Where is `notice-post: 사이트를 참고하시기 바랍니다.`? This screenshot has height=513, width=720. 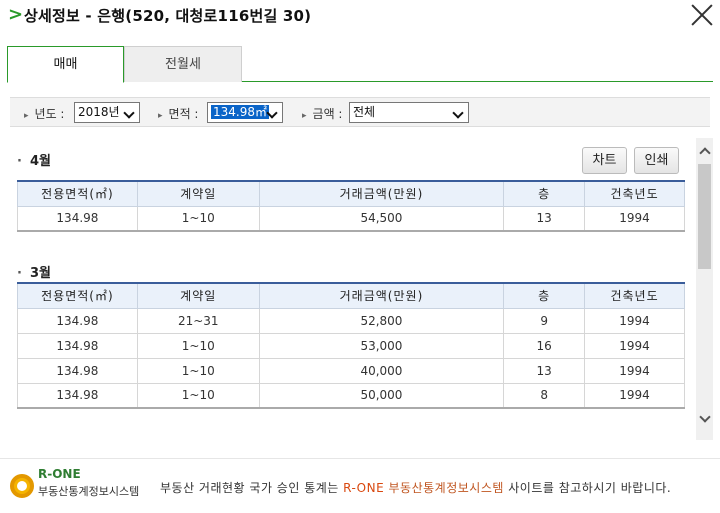 notice-post: 사이트를 참고하시기 바랍니다. is located at coordinates (590, 488).